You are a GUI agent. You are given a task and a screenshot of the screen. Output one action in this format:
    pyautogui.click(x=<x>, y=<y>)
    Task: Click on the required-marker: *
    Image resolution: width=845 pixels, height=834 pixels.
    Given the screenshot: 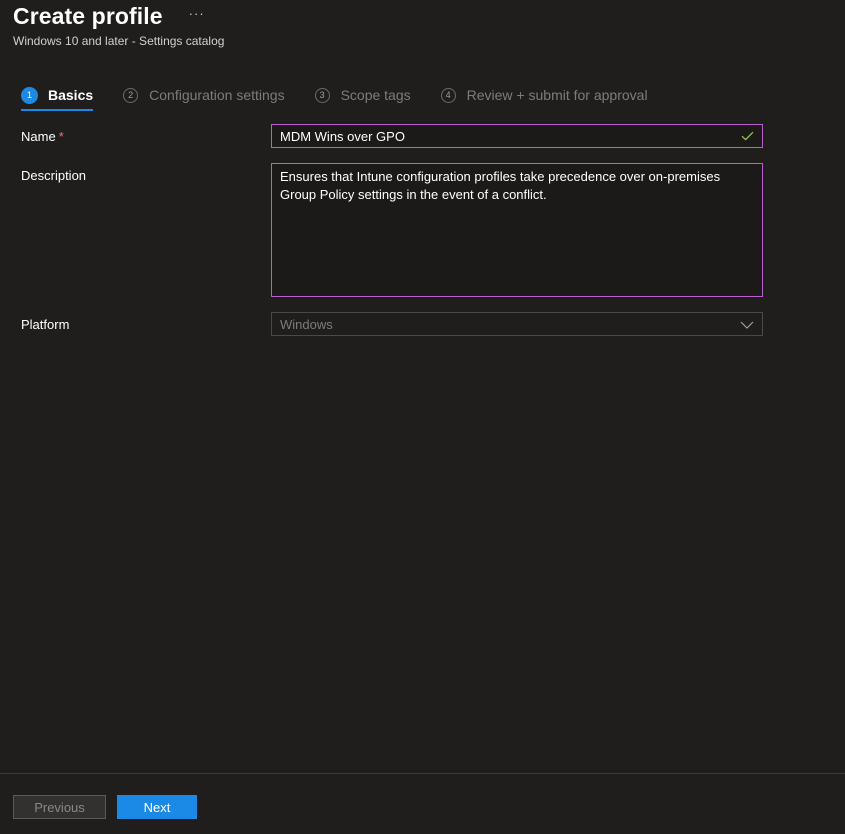 What is the action you would take?
    pyautogui.click(x=61, y=136)
    